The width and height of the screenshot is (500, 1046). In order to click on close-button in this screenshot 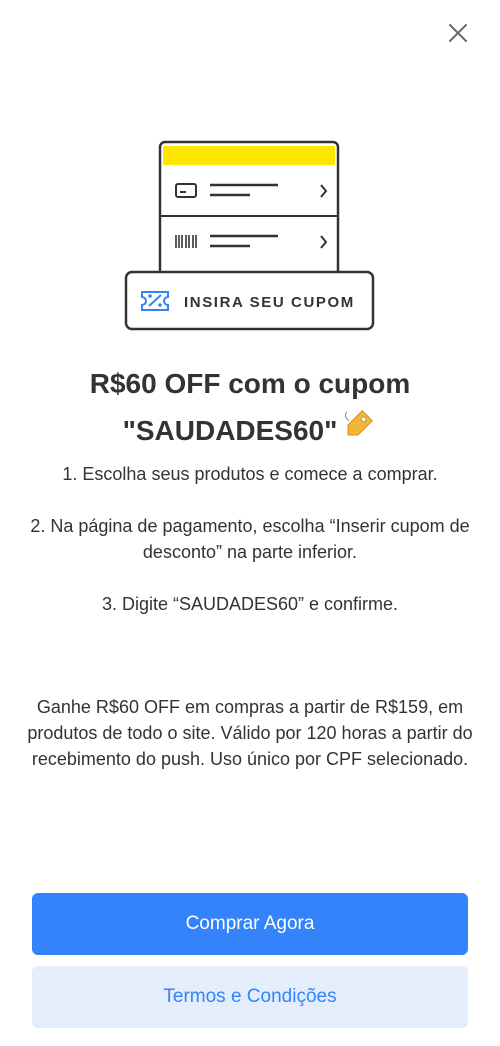, I will do `click(458, 33)`.